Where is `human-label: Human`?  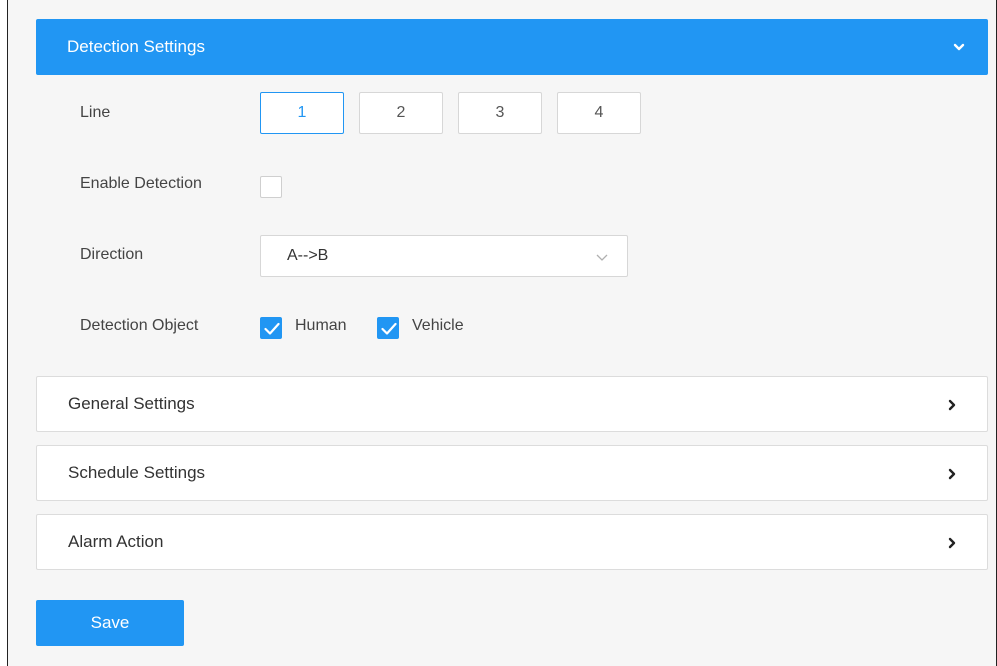
human-label: Human is located at coordinates (321, 325).